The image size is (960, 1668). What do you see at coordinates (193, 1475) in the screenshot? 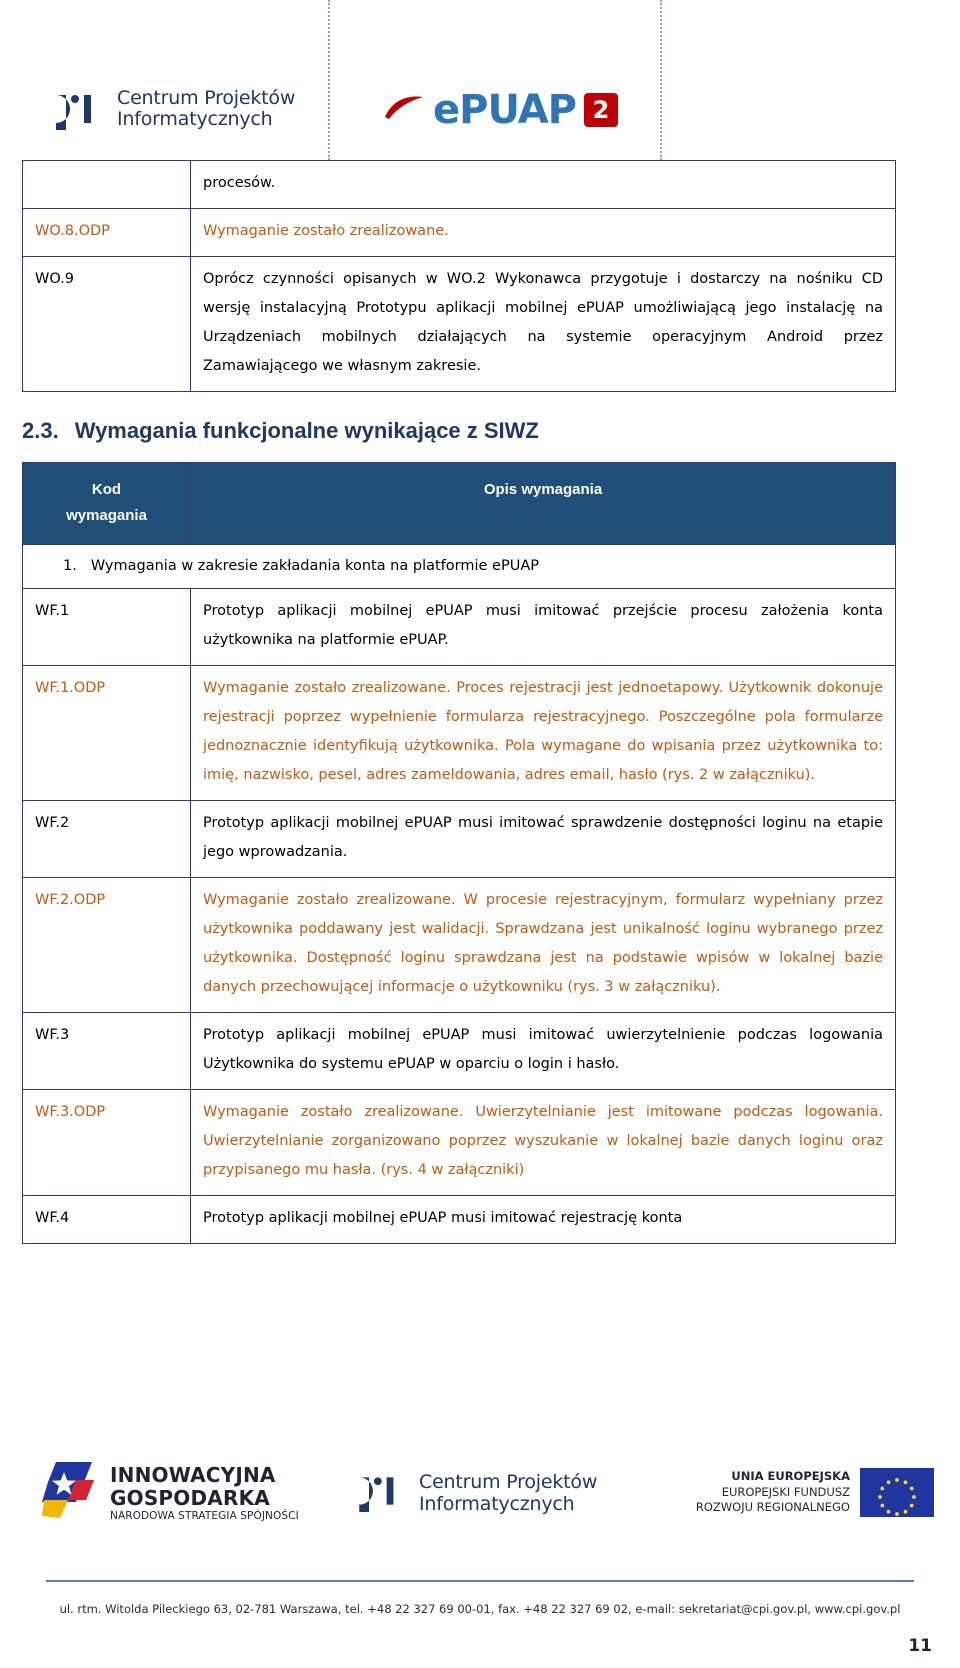
I see `ig-line1: INNOWACYJNA` at bounding box center [193, 1475].